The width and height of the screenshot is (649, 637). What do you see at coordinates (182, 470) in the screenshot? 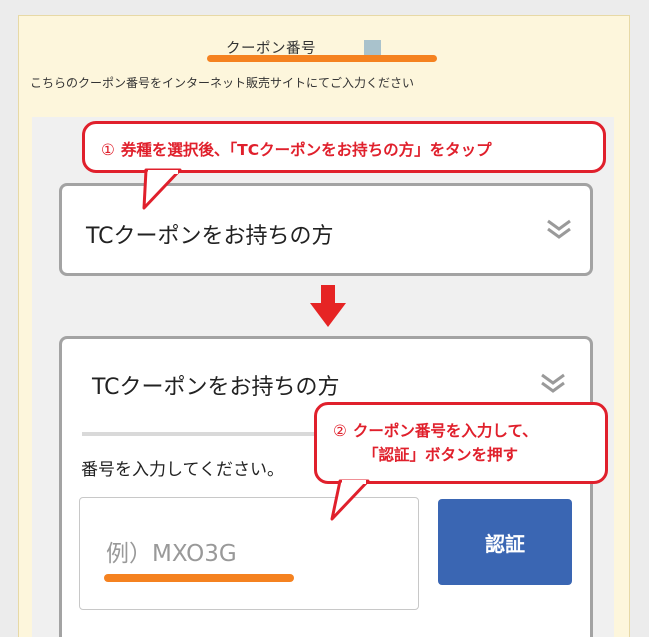
I see `coupon-number-prompt: 番号を入力してください。` at bounding box center [182, 470].